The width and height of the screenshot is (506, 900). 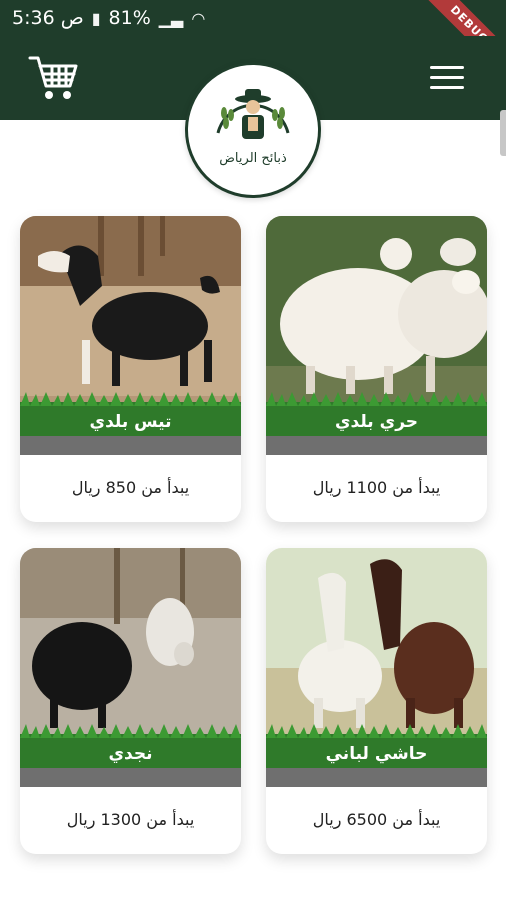 I want to click on status-bar: 5:36 ص ▮ 81% ▁▃ ◠ DEBUG, so click(x=253, y=43).